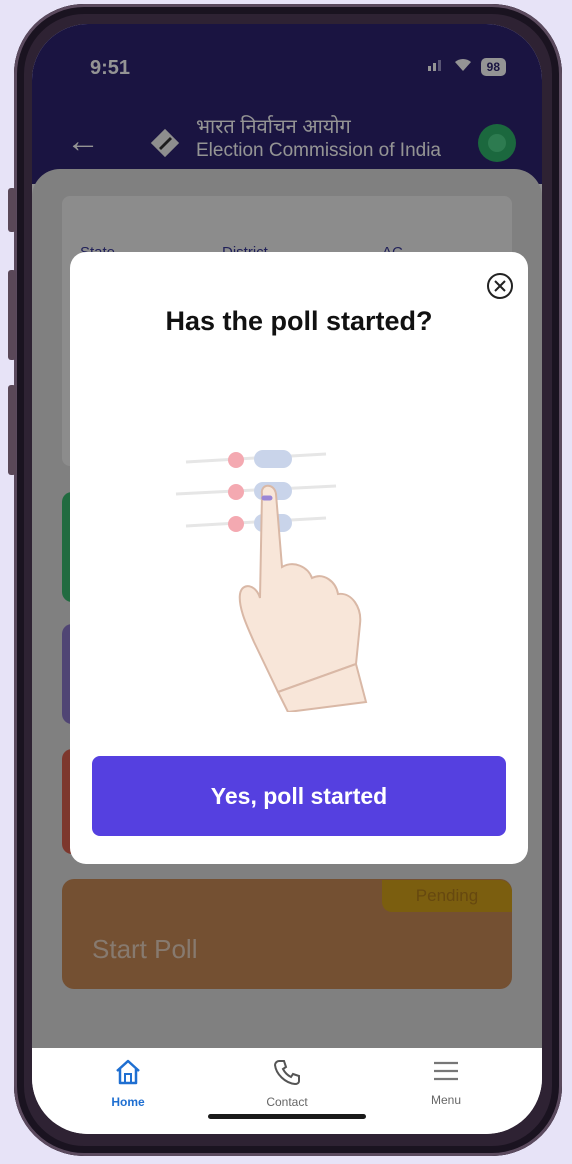 Image resolution: width=572 pixels, height=1164 pixels. Describe the element at coordinates (500, 286) in the screenshot. I see `close-icon` at that location.